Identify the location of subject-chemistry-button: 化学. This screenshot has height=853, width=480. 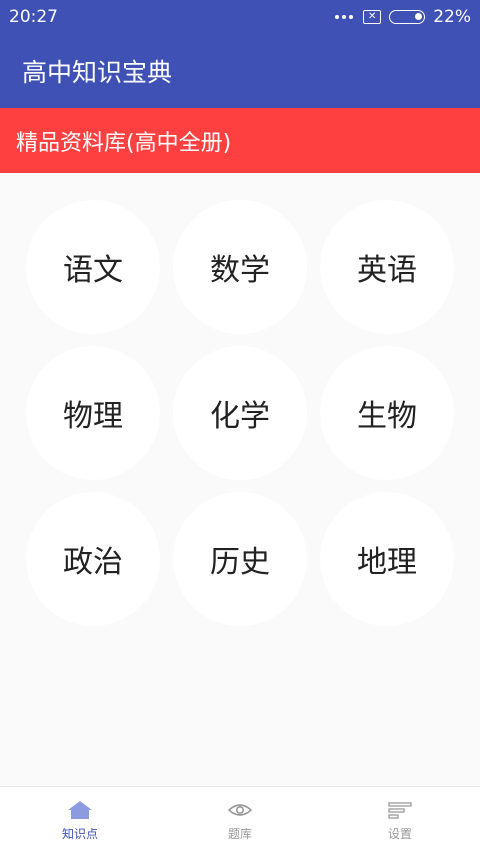
(240, 413).